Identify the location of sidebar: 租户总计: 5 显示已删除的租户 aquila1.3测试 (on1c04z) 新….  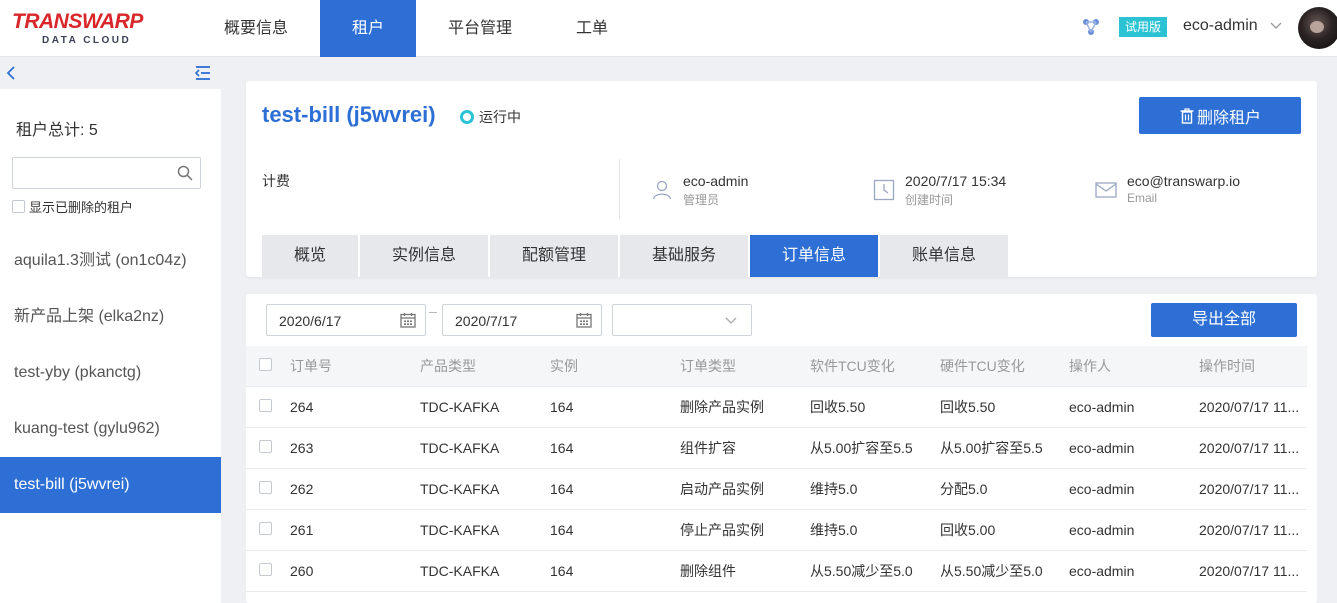
(110, 330).